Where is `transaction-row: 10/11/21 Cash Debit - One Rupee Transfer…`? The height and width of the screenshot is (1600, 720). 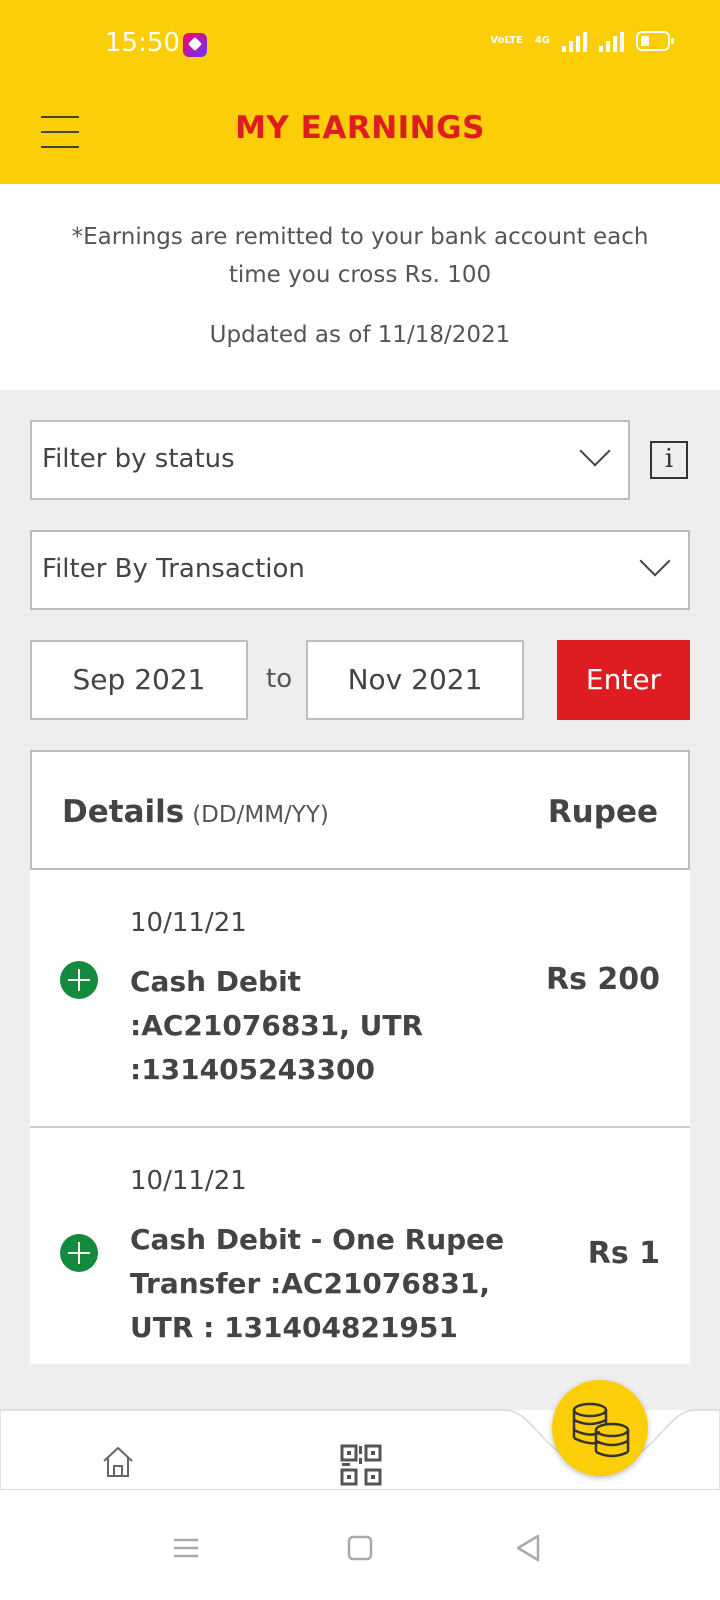 transaction-row: 10/11/21 Cash Debit - One Rupee Transfer… is located at coordinates (360, 1246).